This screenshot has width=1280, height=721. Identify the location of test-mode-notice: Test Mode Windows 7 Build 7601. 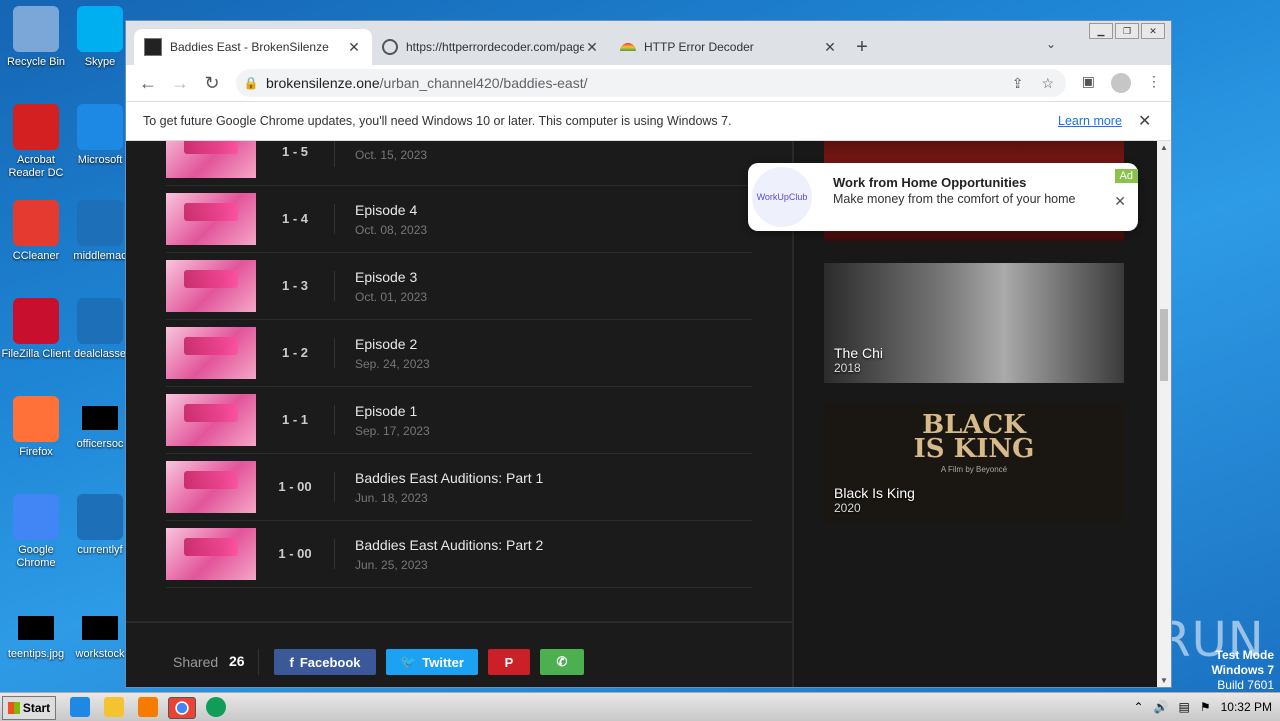
(1242, 670).